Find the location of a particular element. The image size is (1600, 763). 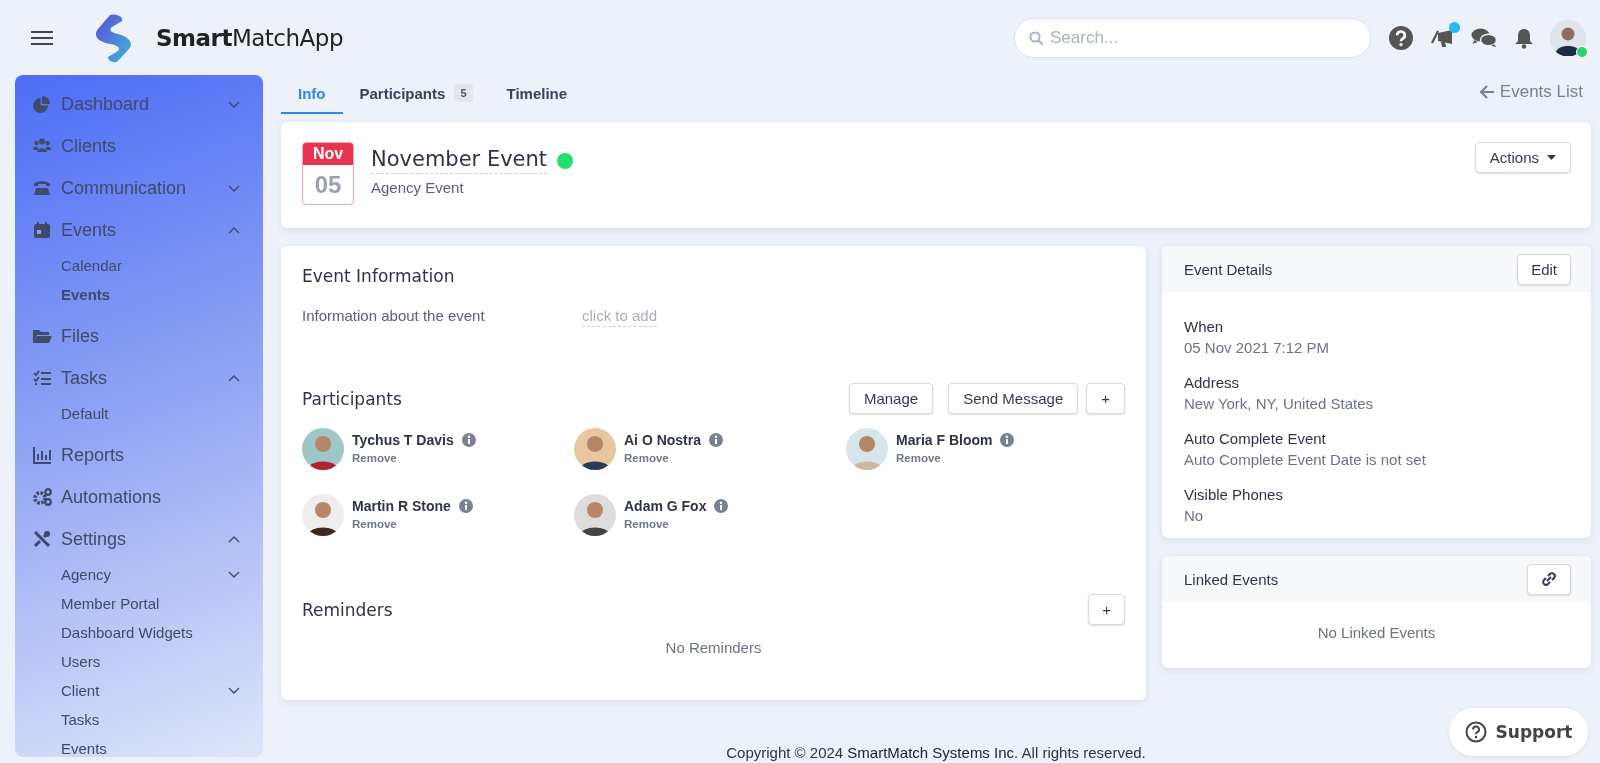

actions-dropdown: Actions is located at coordinates (1522, 157).